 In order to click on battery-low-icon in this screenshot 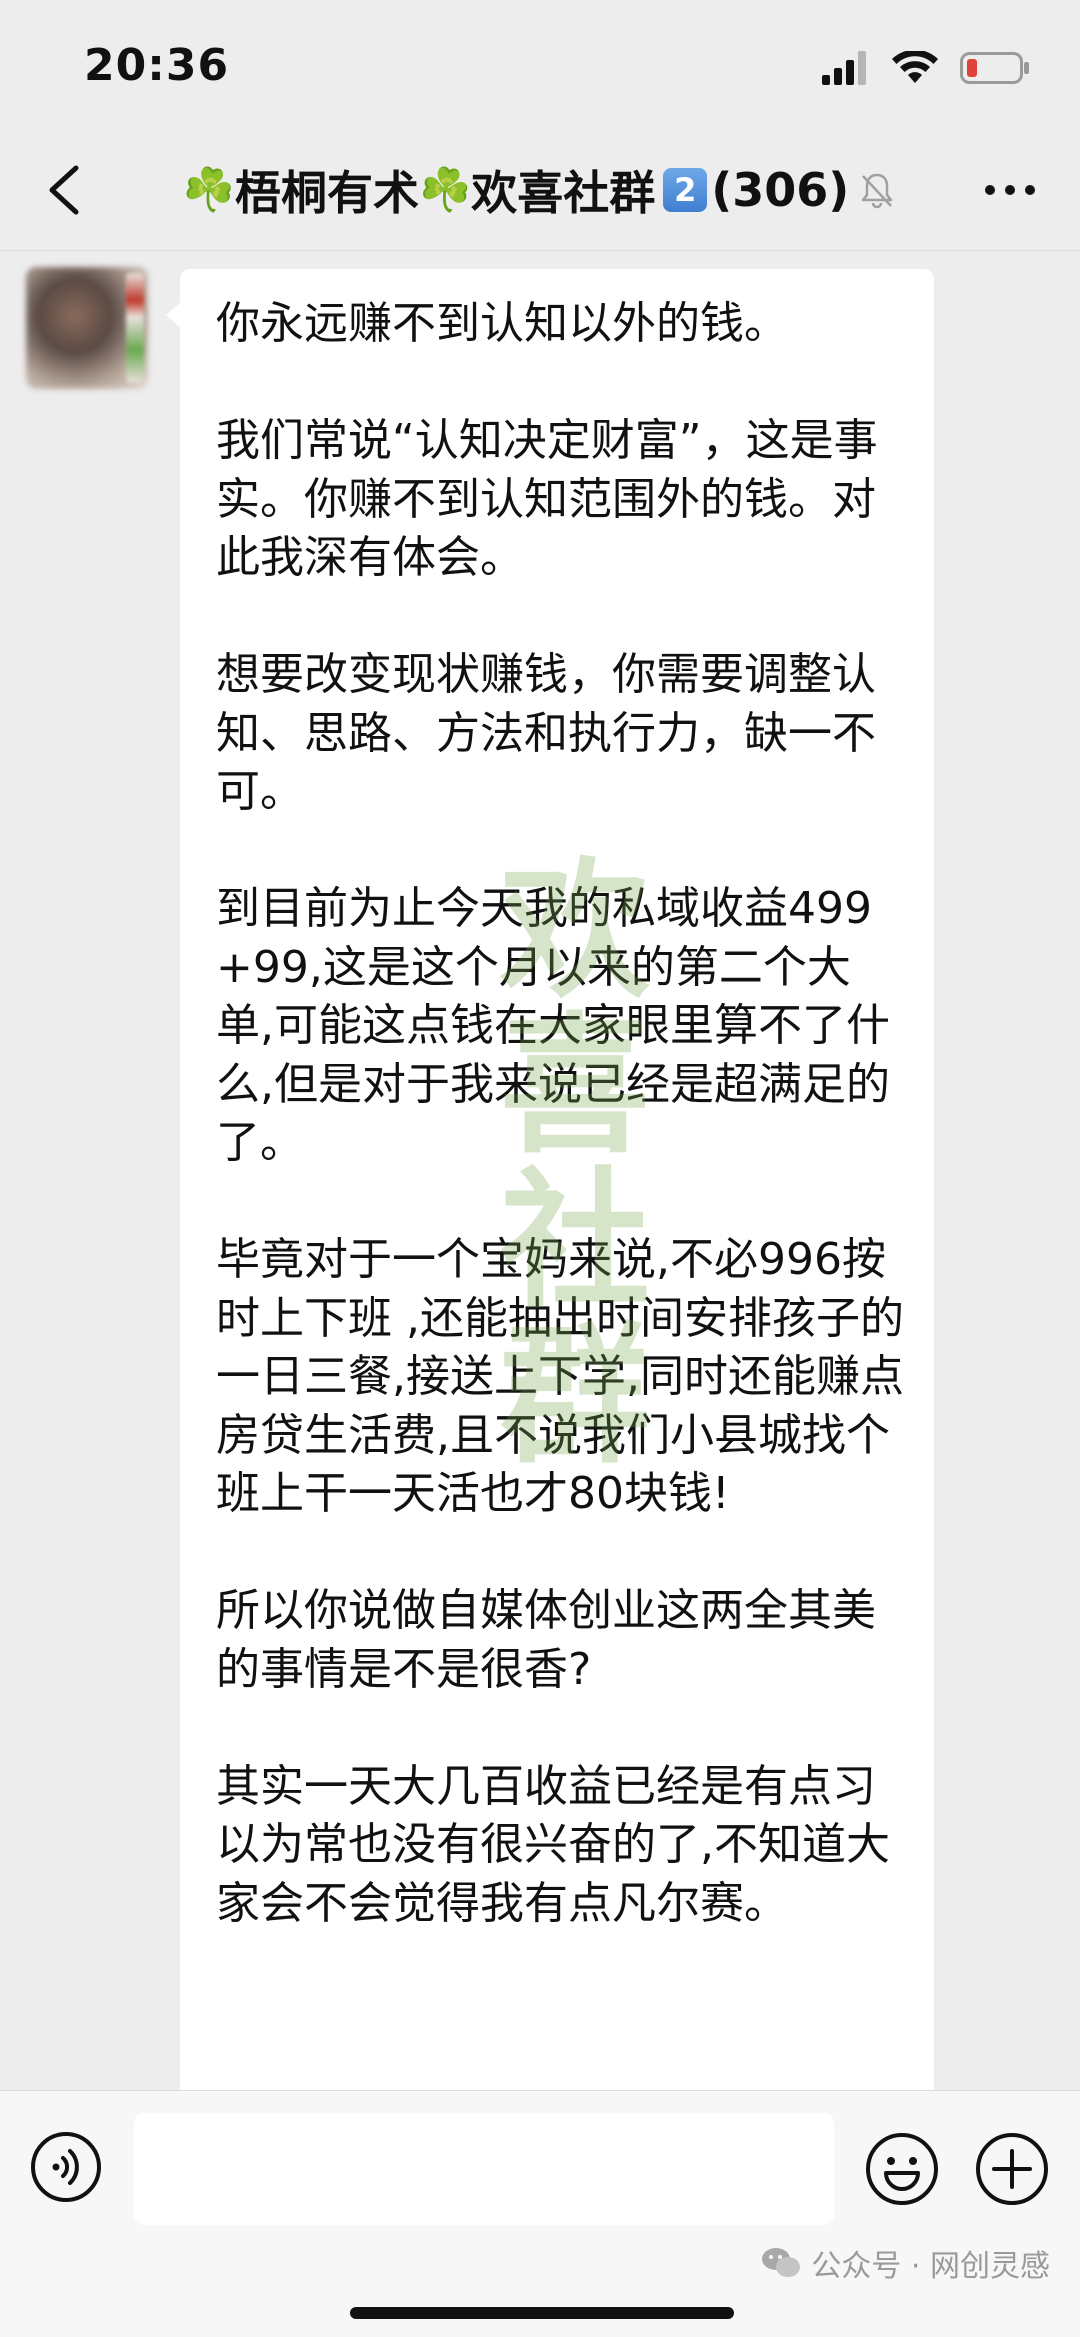, I will do `click(994, 68)`.